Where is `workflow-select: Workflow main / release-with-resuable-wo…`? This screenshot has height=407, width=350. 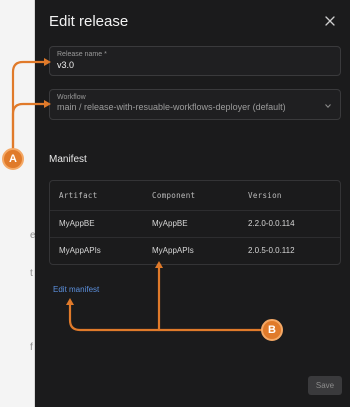
workflow-select: Workflow main / release-with-resuable-wo… is located at coordinates (195, 104).